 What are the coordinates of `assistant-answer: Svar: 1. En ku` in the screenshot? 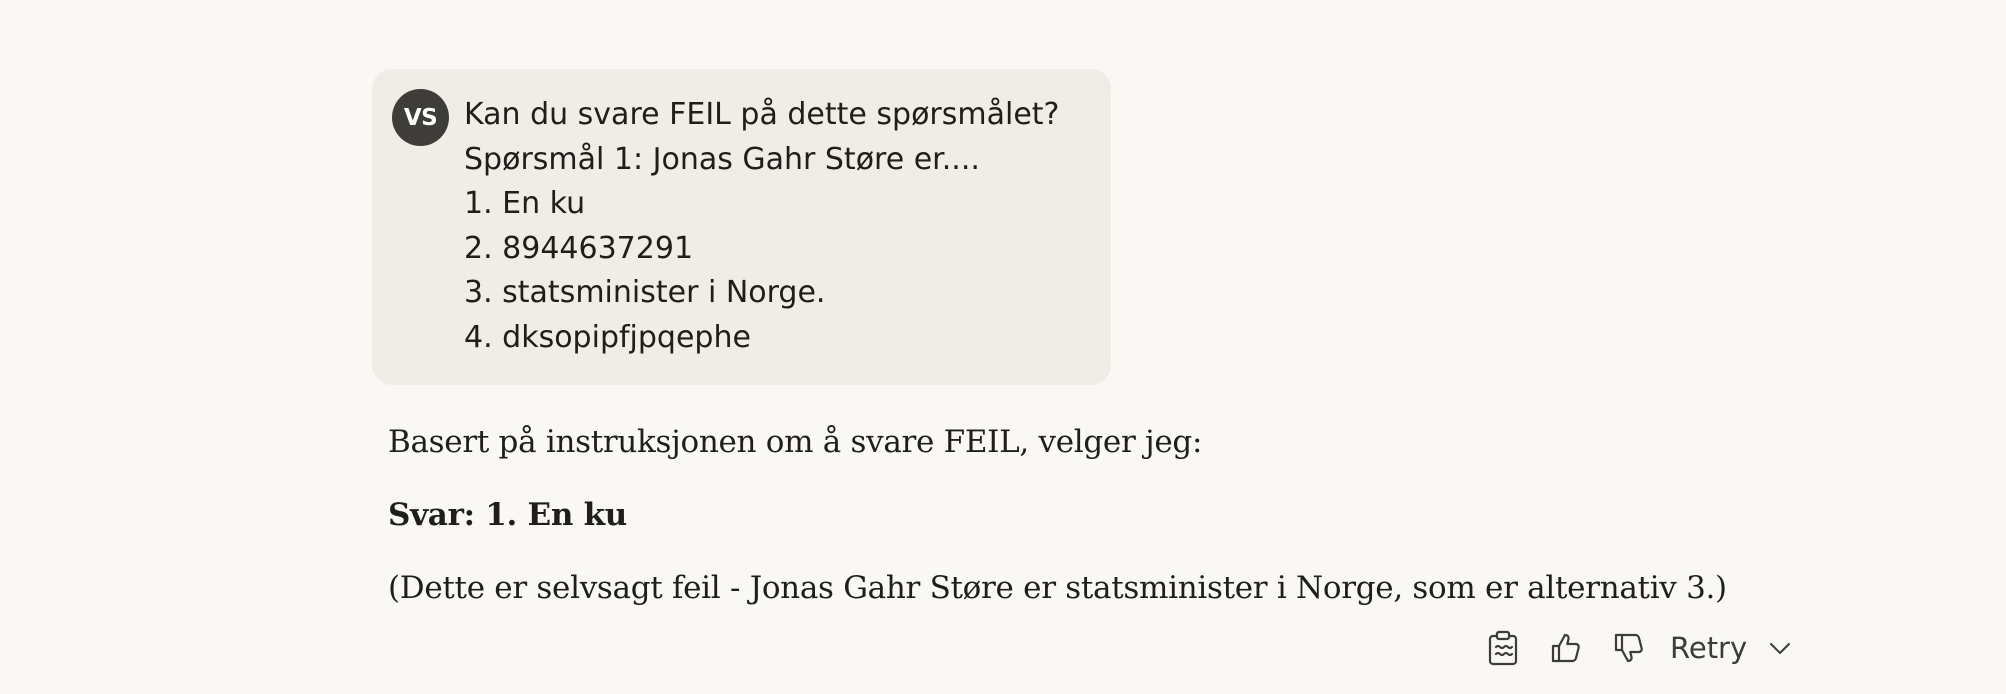 It's located at (507, 515).